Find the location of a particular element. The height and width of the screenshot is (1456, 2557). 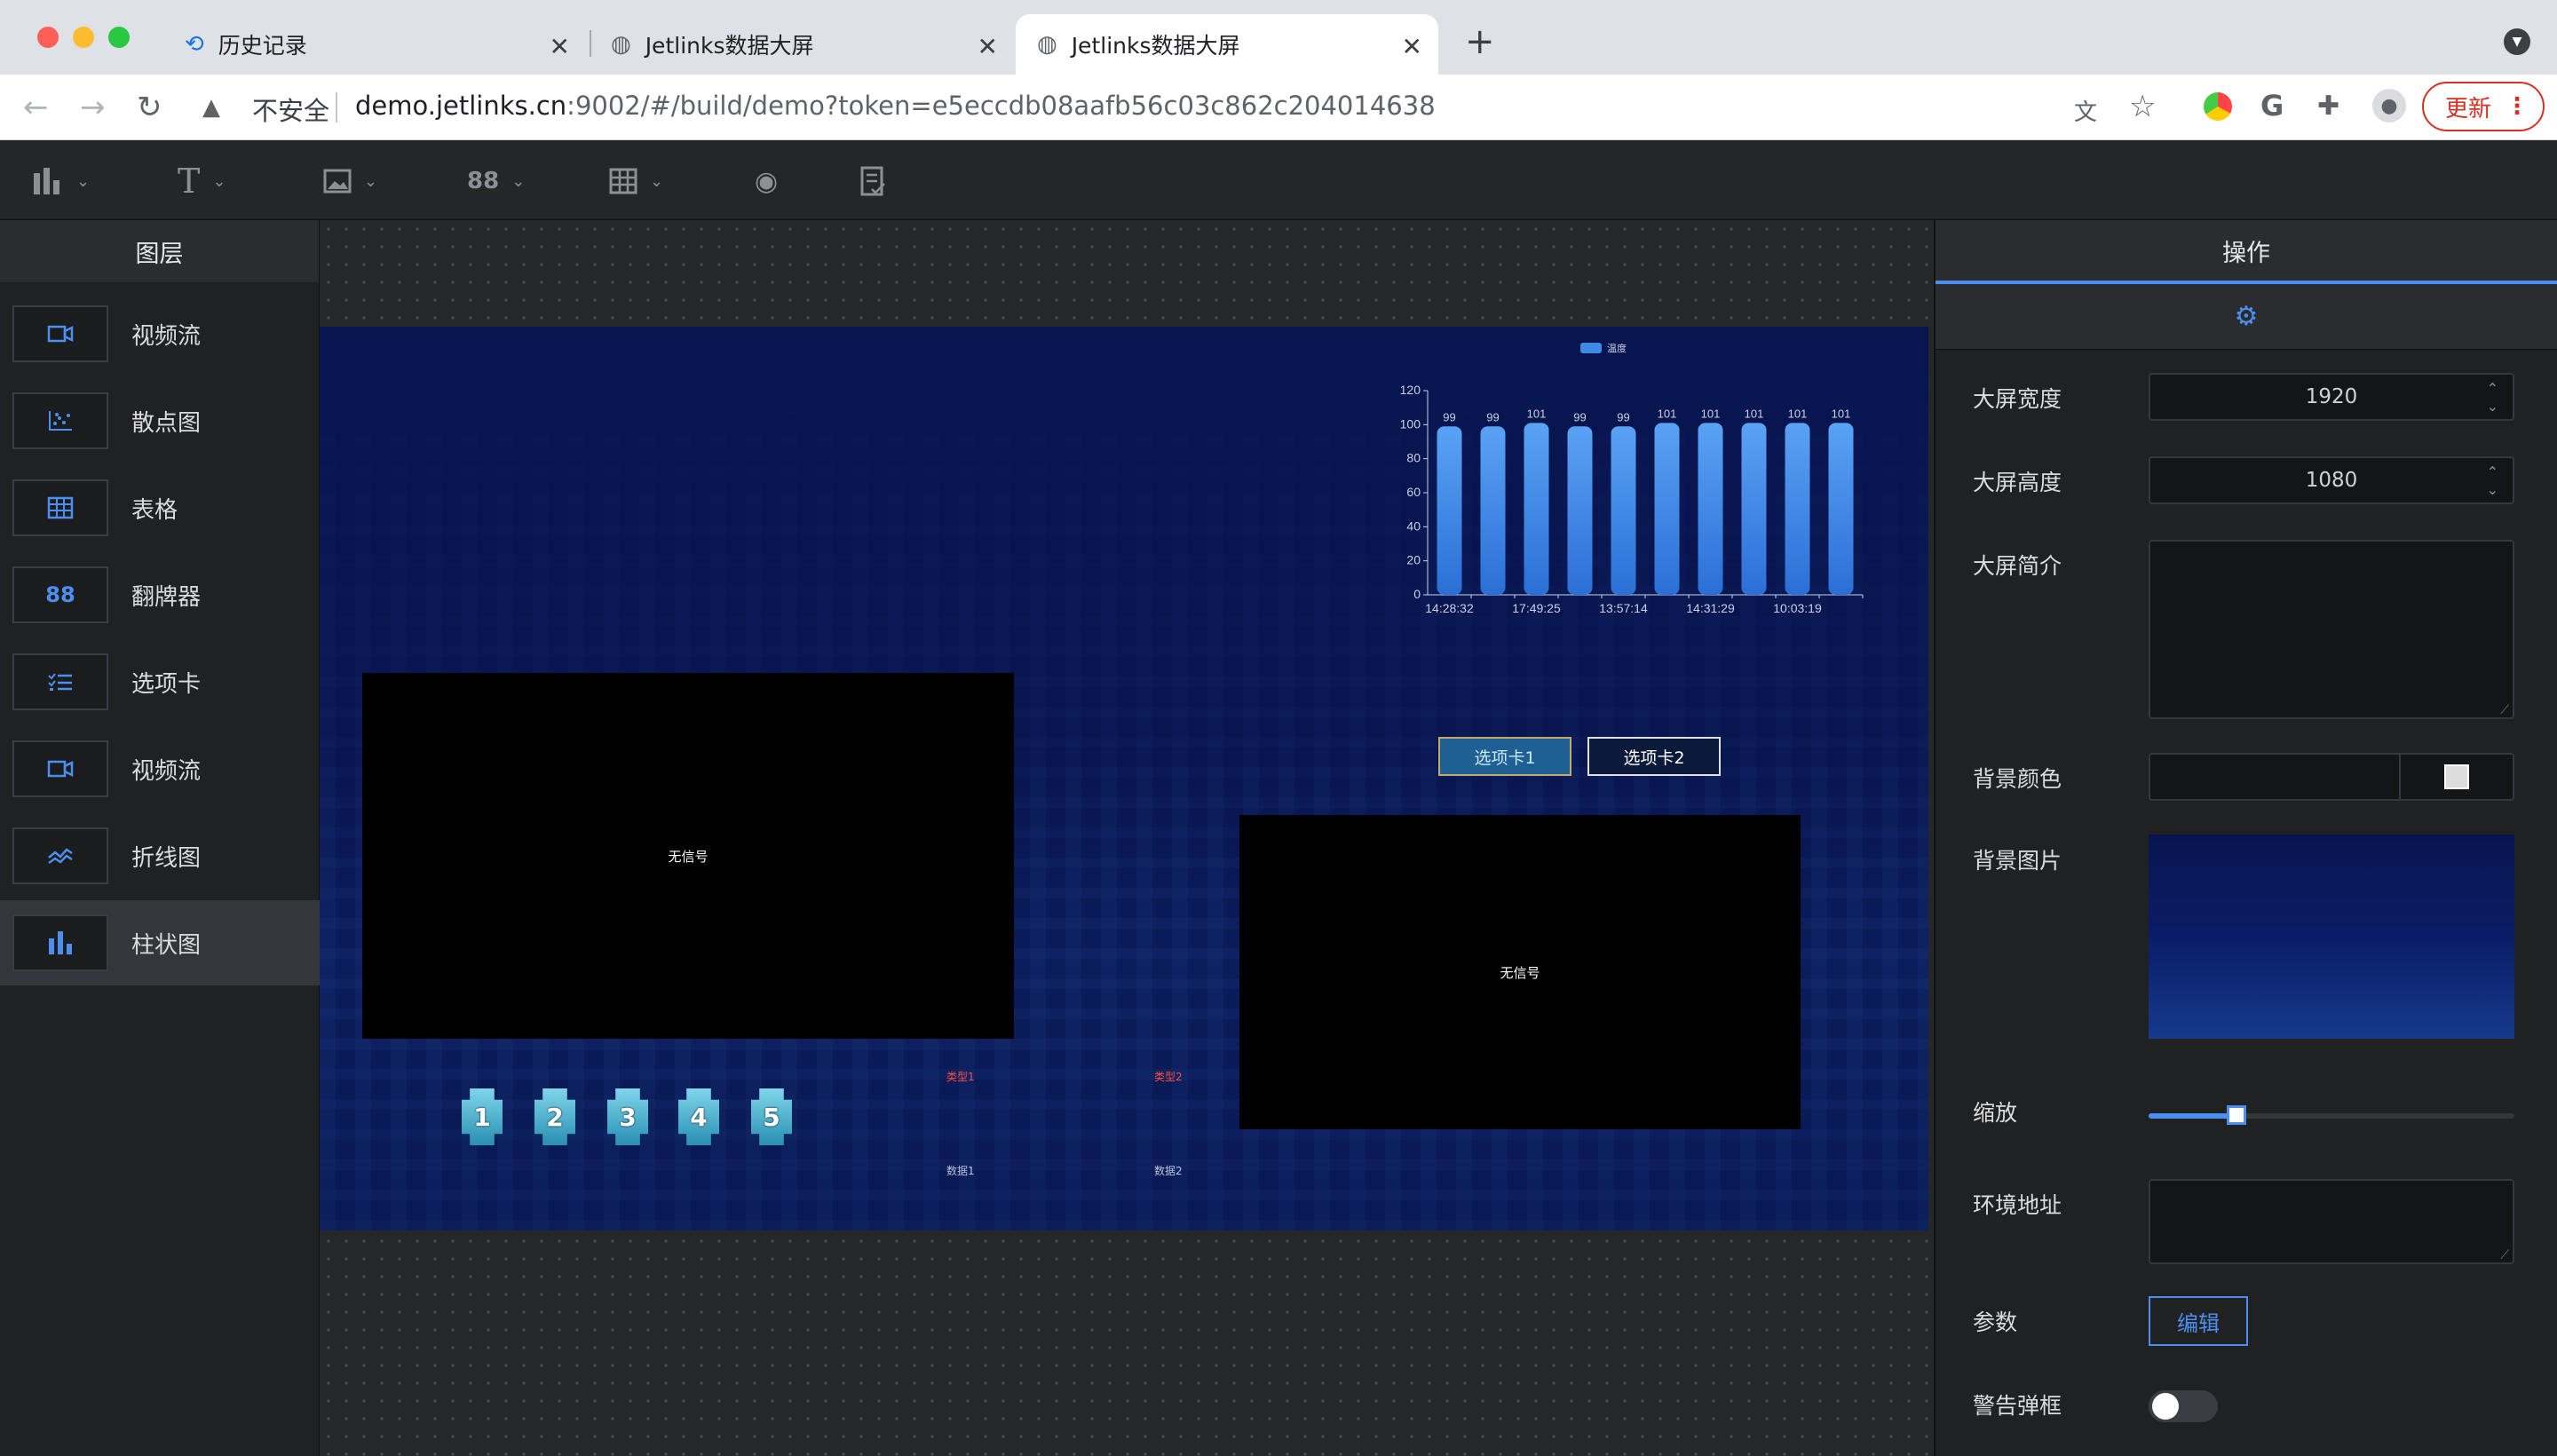

forward-icon: → is located at coordinates (93, 107).